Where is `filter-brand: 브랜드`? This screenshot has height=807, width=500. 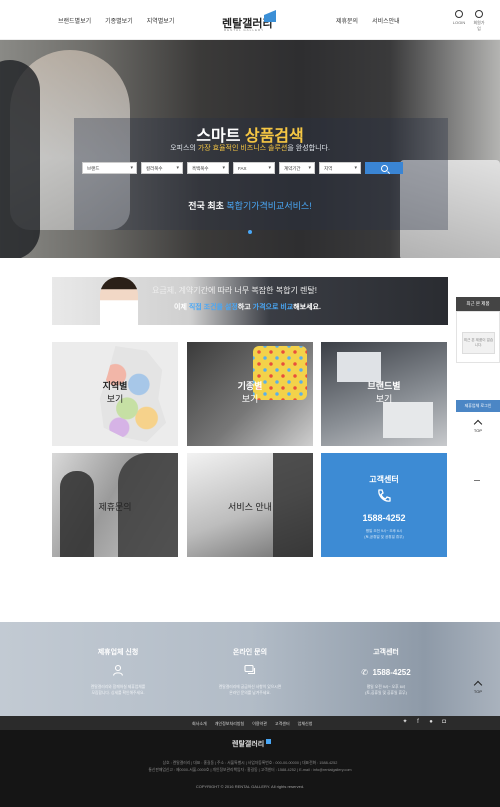
filter-brand: 브랜드 is located at coordinates (109, 168).